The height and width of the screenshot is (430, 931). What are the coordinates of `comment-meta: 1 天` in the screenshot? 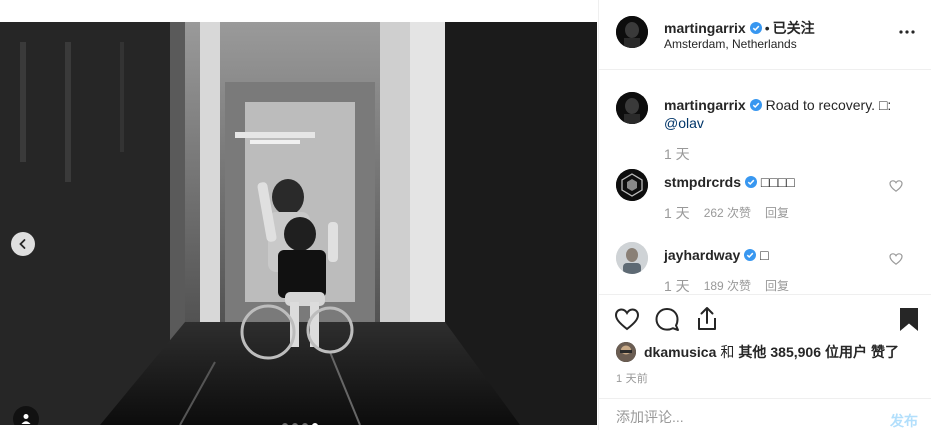 It's located at (677, 154).